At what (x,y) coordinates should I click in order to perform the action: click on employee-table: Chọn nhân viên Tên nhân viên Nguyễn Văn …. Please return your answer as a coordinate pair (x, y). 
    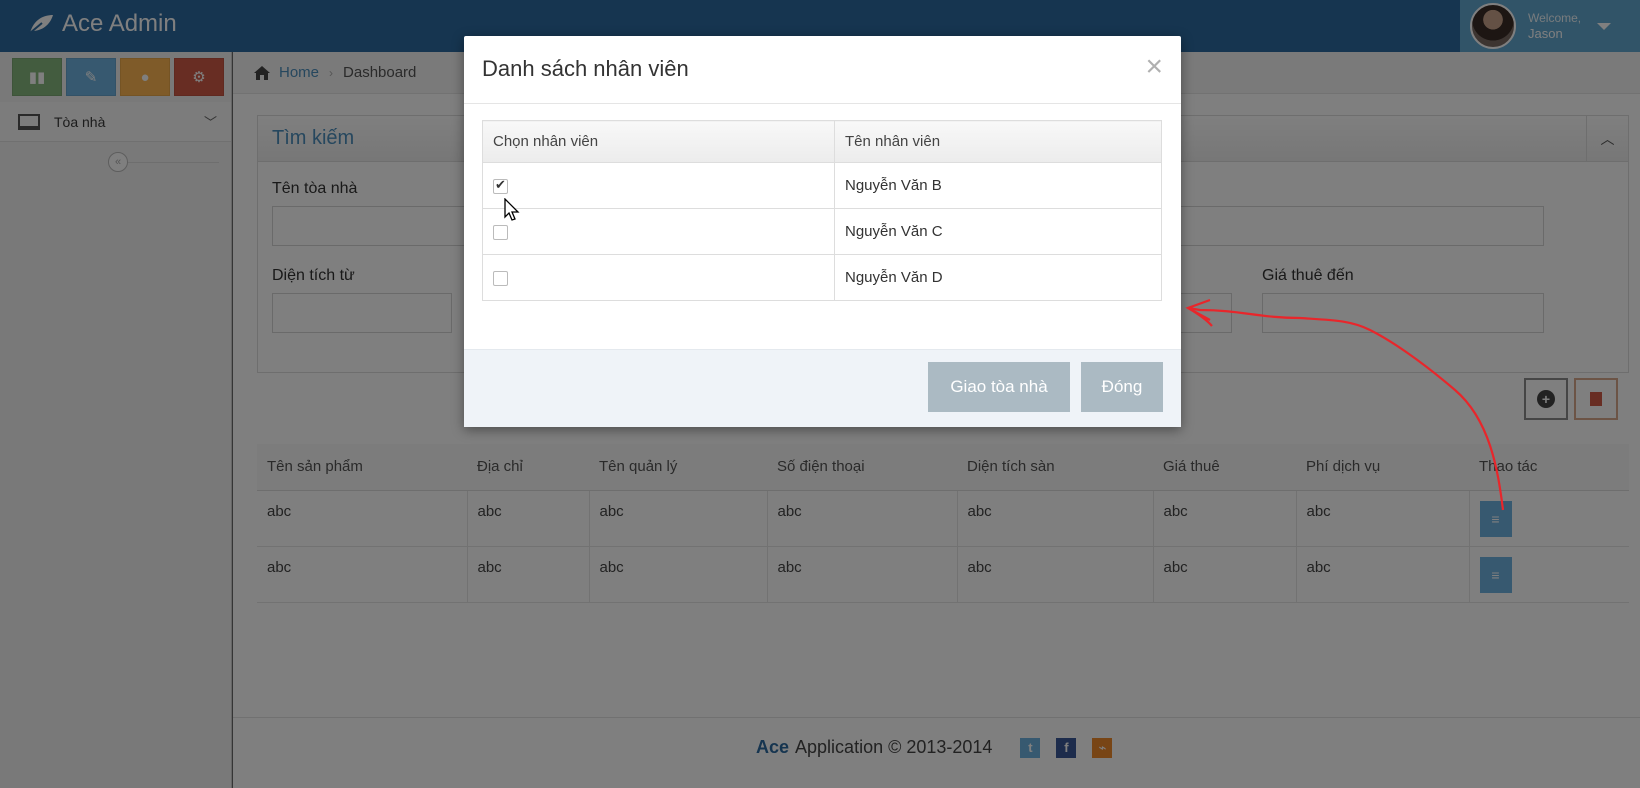
    Looking at the image, I should click on (822, 210).